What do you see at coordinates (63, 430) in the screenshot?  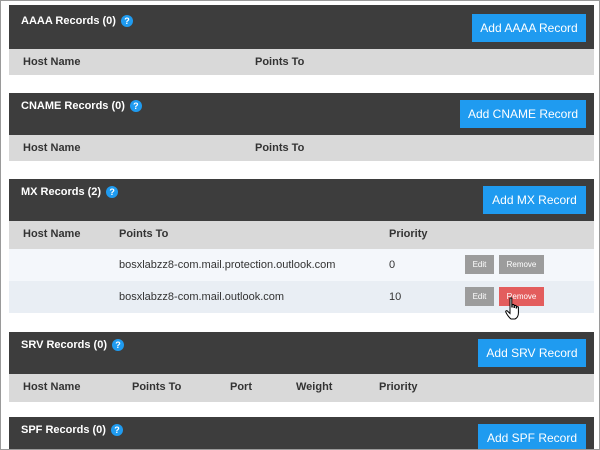 I see `spf-records-title: SPF Records (0)` at bounding box center [63, 430].